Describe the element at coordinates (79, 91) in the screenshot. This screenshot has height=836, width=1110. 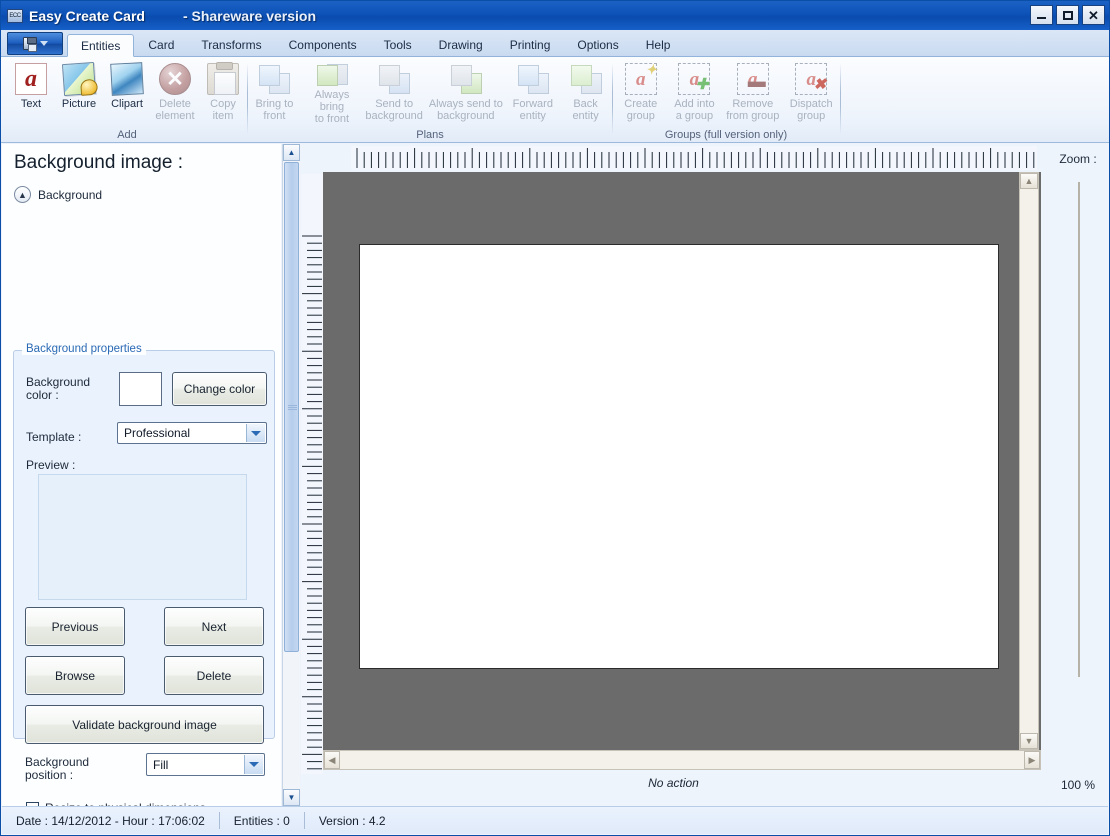
I see `ribbon-button-picture: Picture` at that location.